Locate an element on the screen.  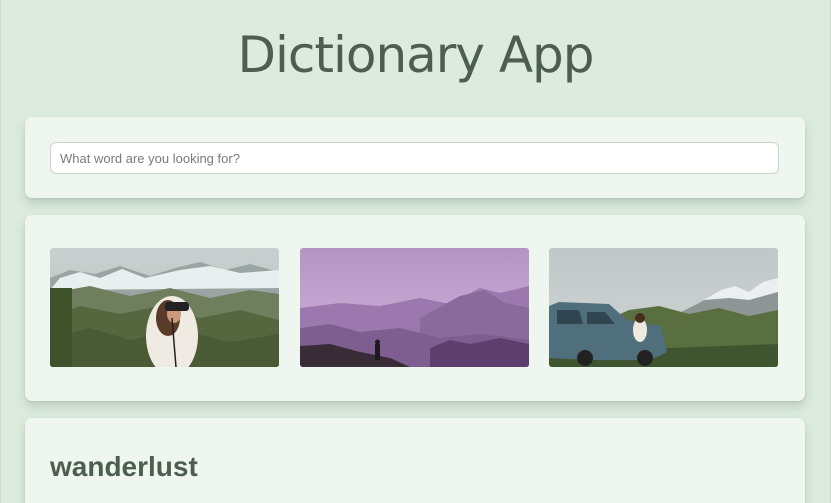
photo-purple-mountains is located at coordinates (414, 307).